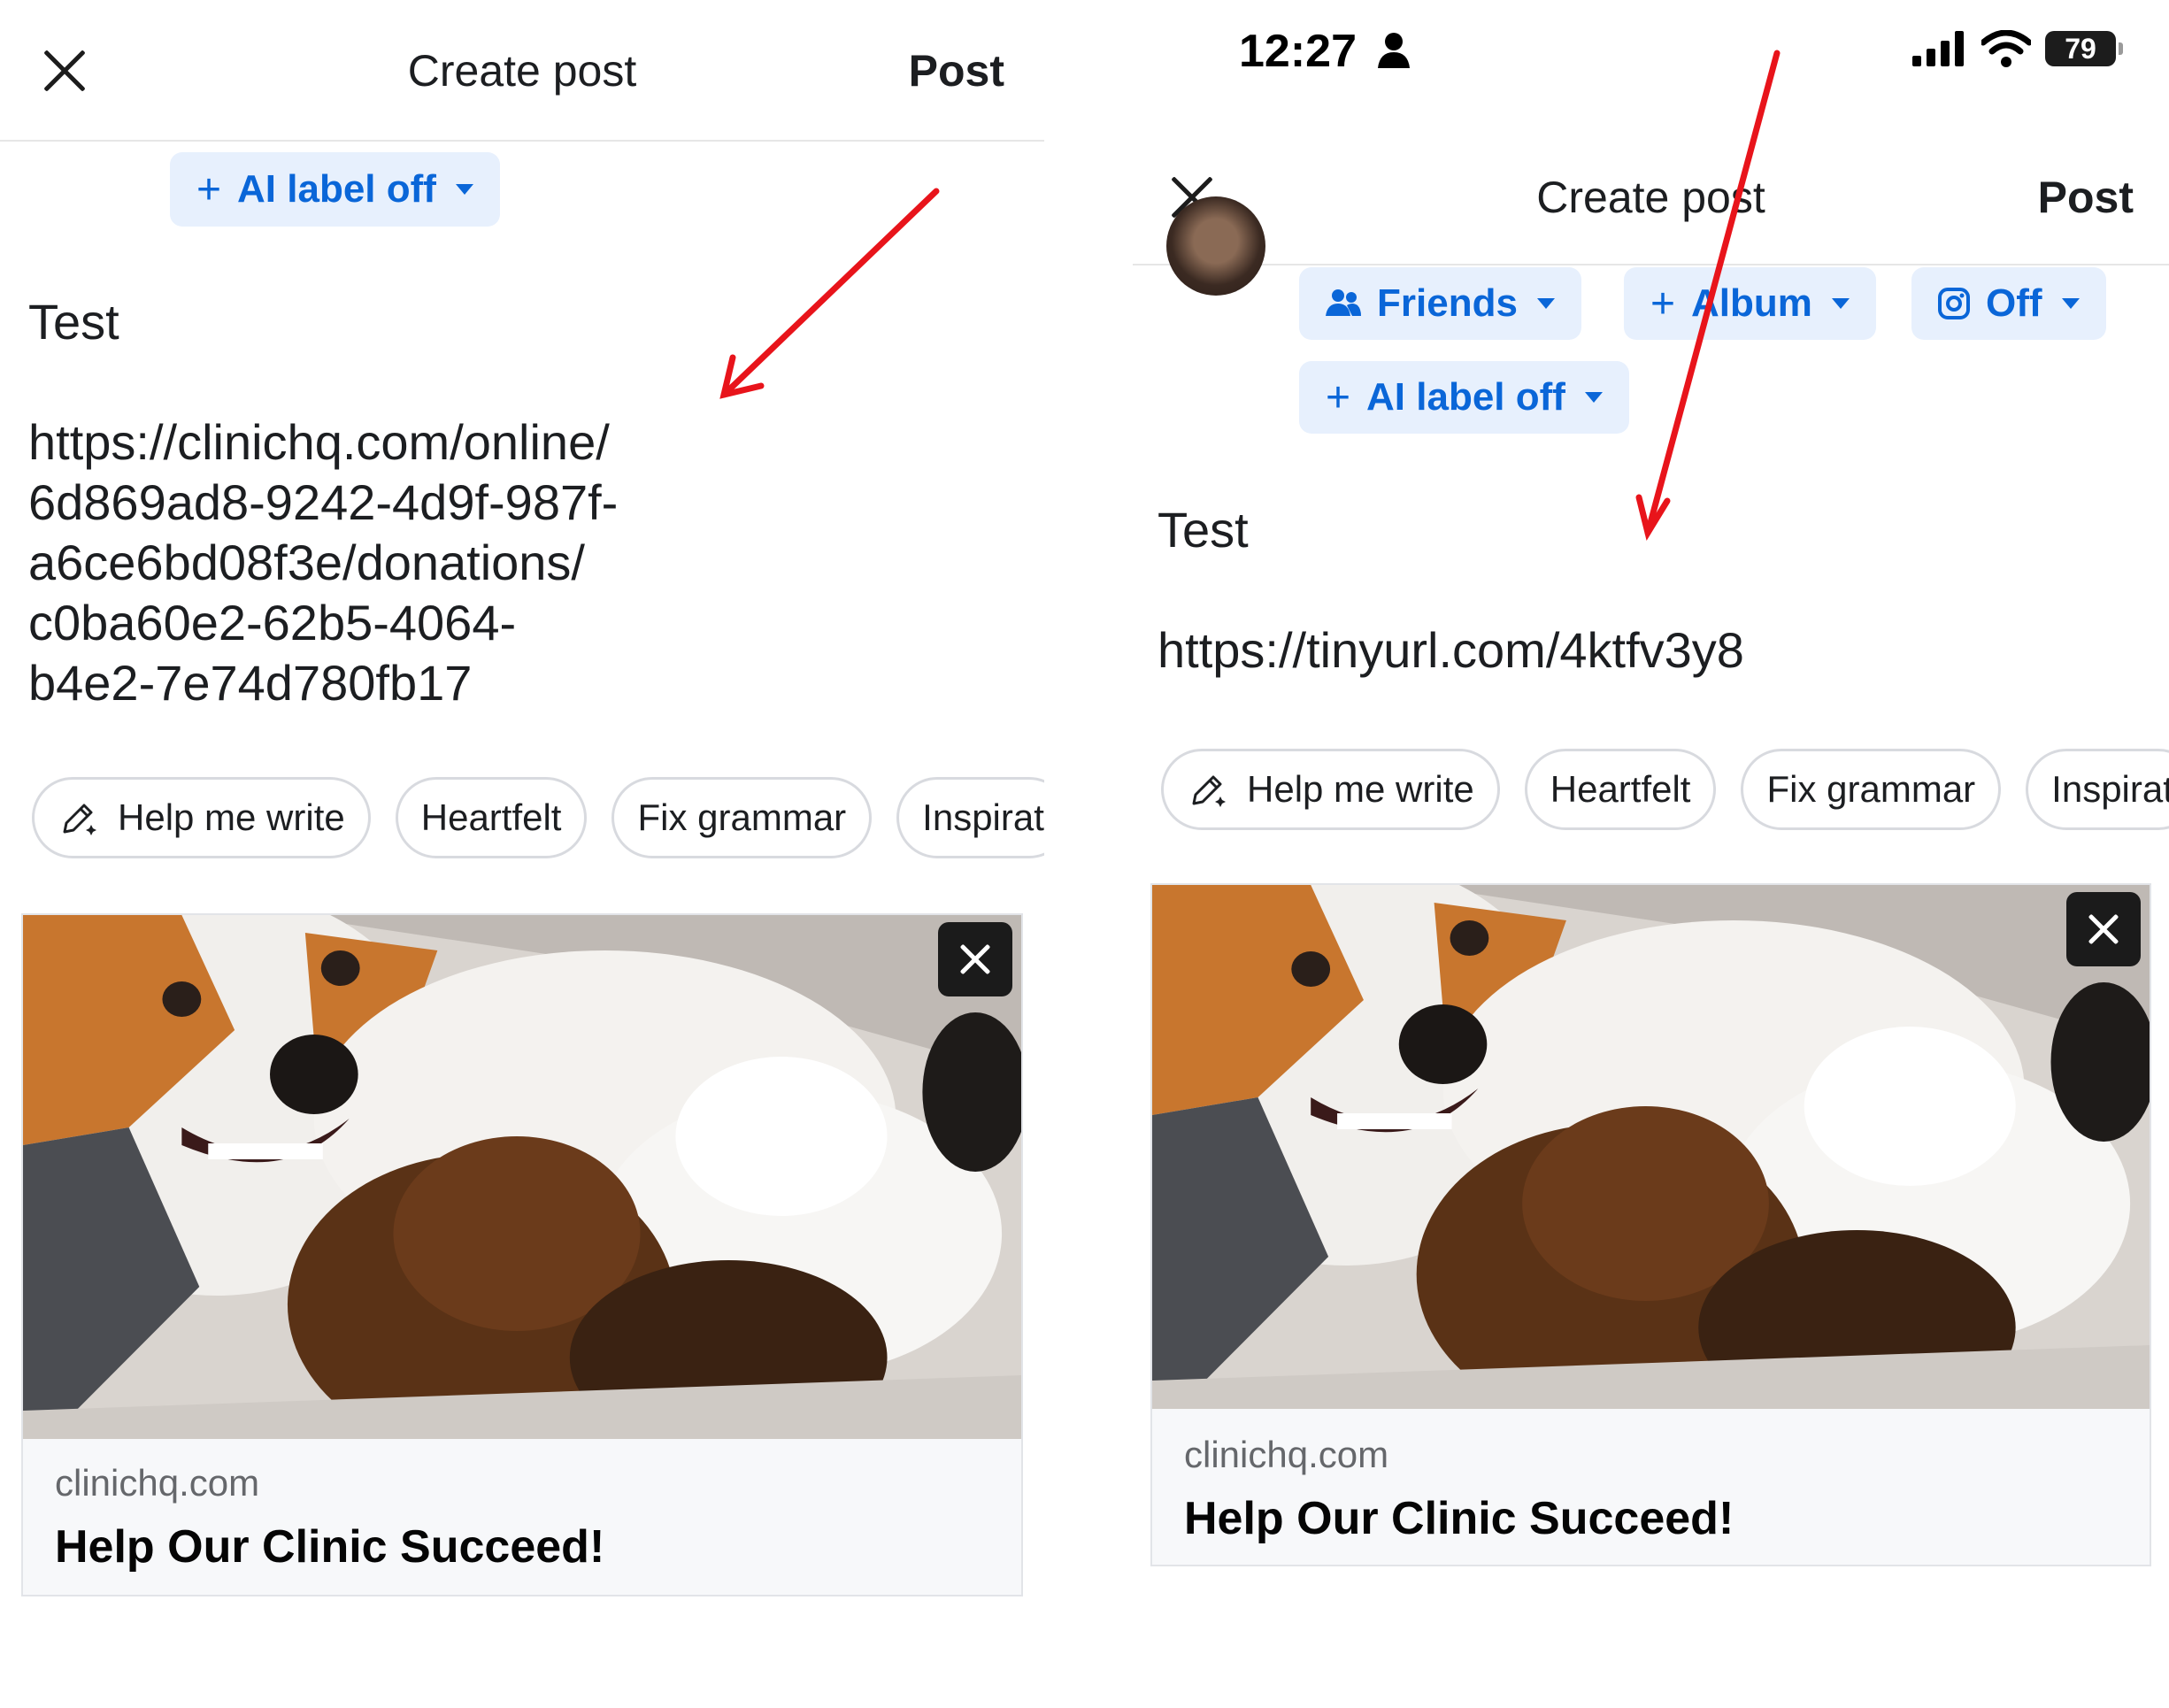  What do you see at coordinates (319, 442) in the screenshot?
I see `post-line: https://clinichq.com/online/` at bounding box center [319, 442].